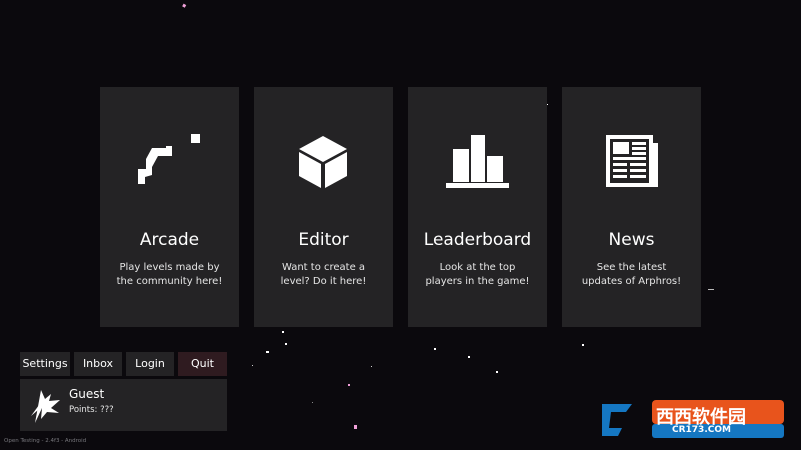 Image resolution: width=801 pixels, height=450 pixels. What do you see at coordinates (631, 274) in the screenshot?
I see `card-description: See the latest updates of Arphros!` at bounding box center [631, 274].